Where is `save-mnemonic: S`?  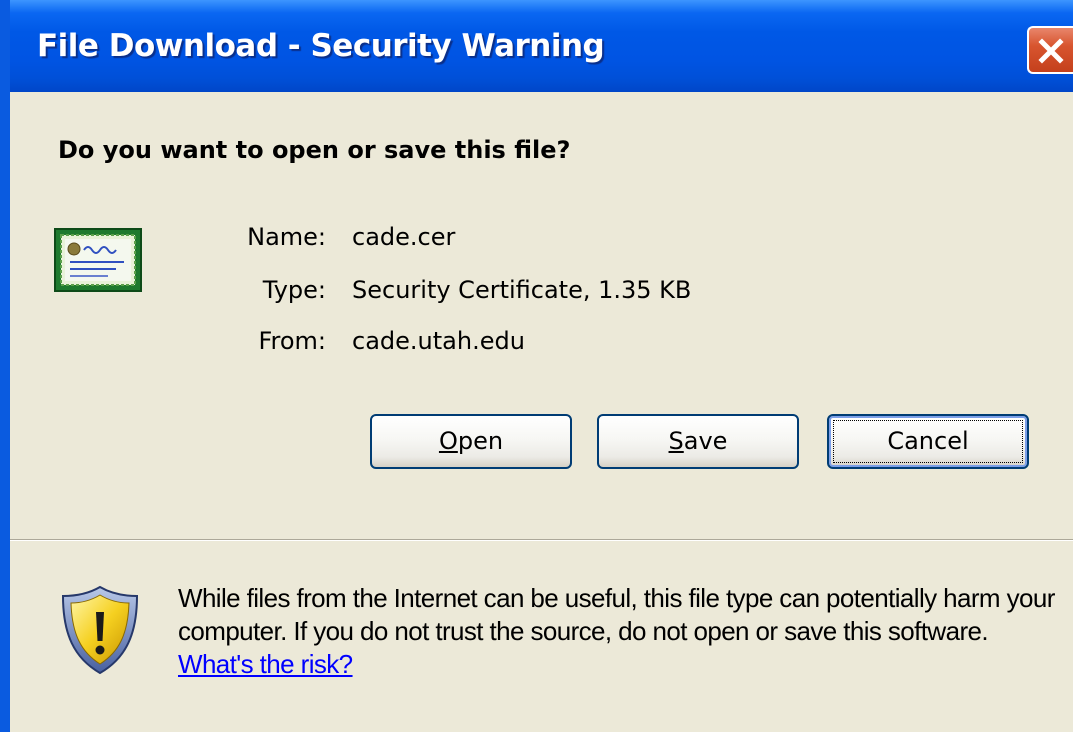
save-mnemonic: S is located at coordinates (676, 441).